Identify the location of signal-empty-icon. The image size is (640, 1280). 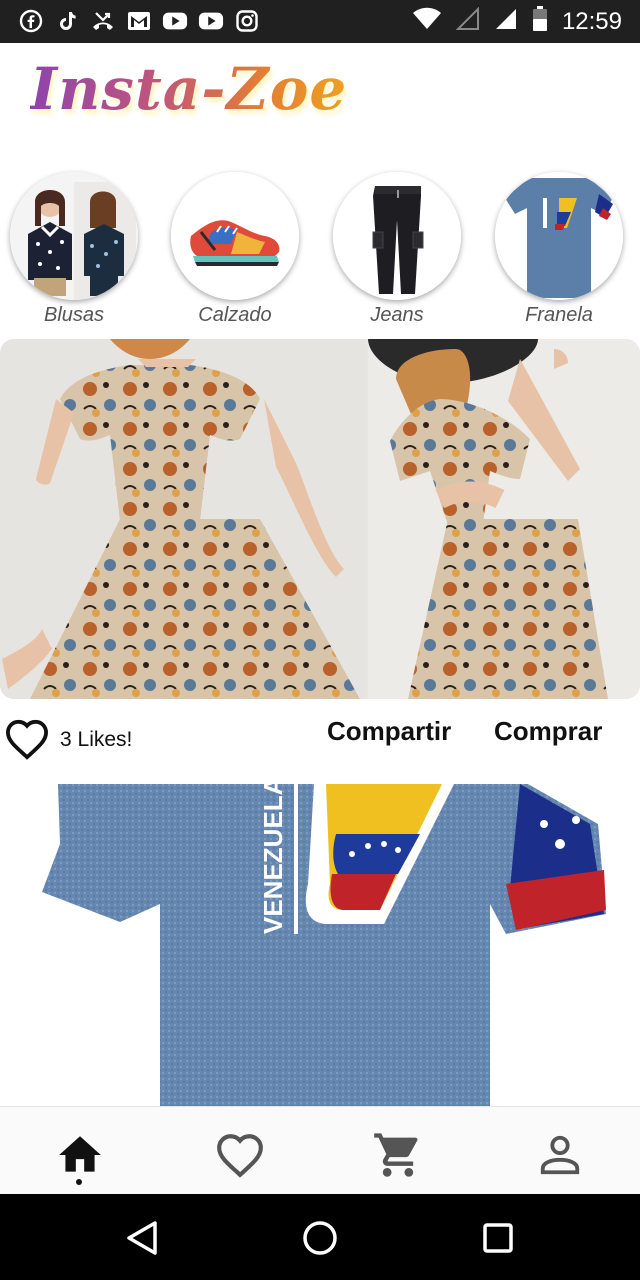
(467, 21).